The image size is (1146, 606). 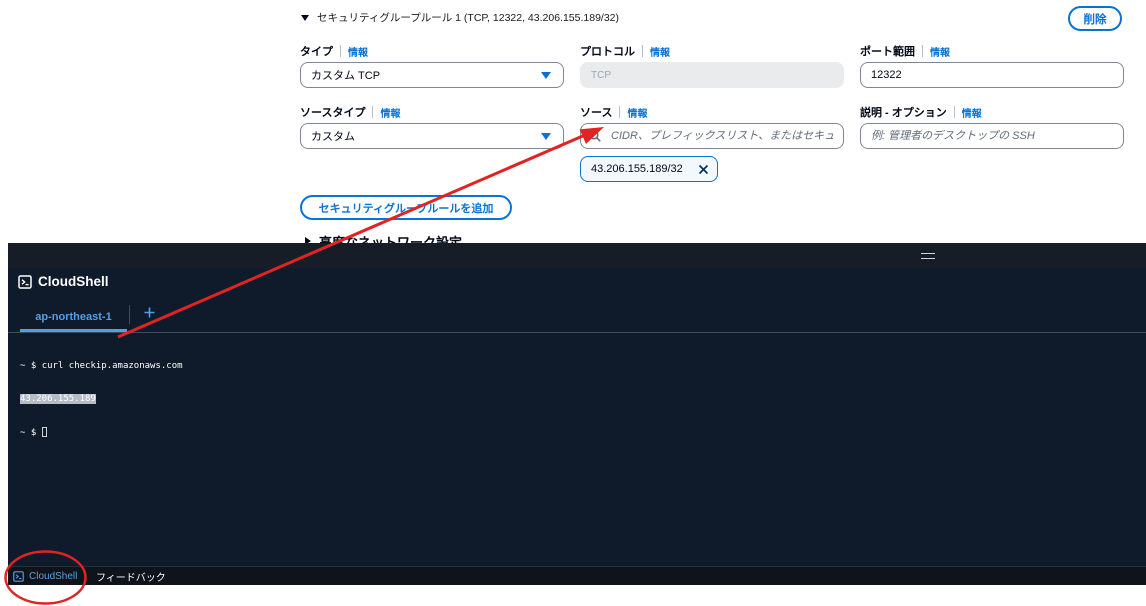 I want to click on port-range-label-group: ポート範囲 情報, so click(x=905, y=51).